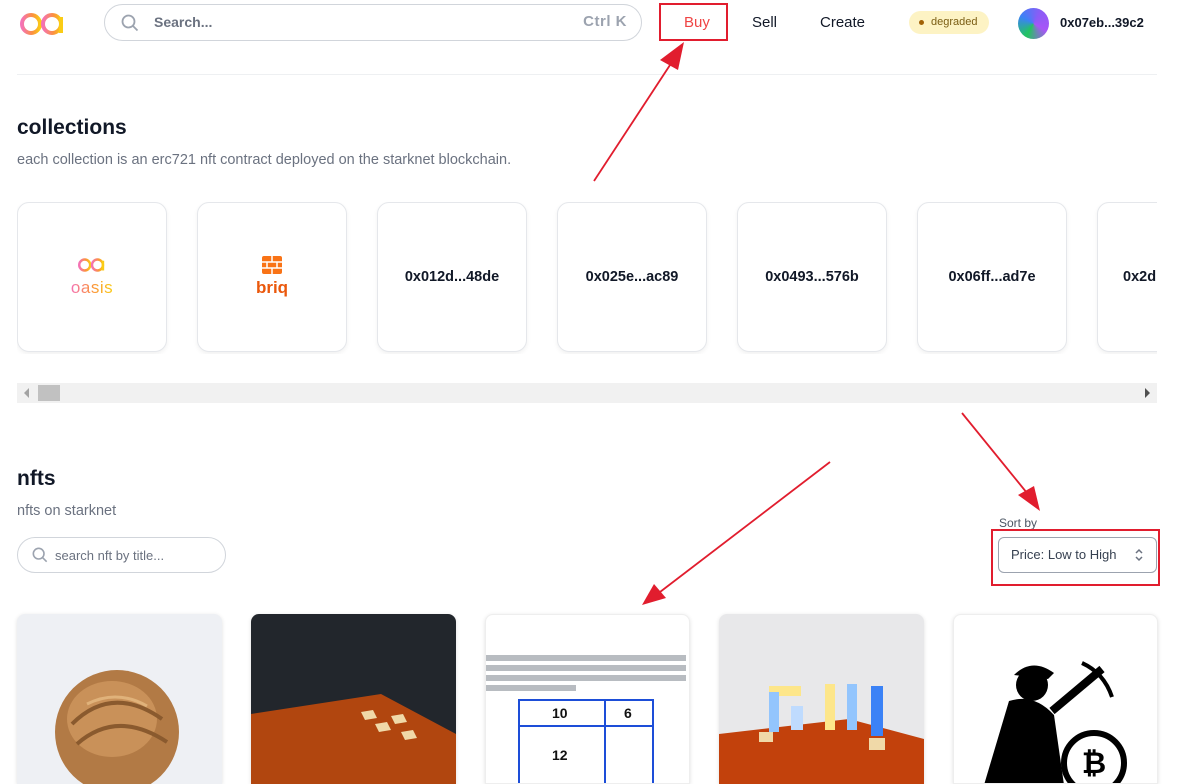  Describe the element at coordinates (72, 127) in the screenshot. I see `collections-title: collections` at that location.